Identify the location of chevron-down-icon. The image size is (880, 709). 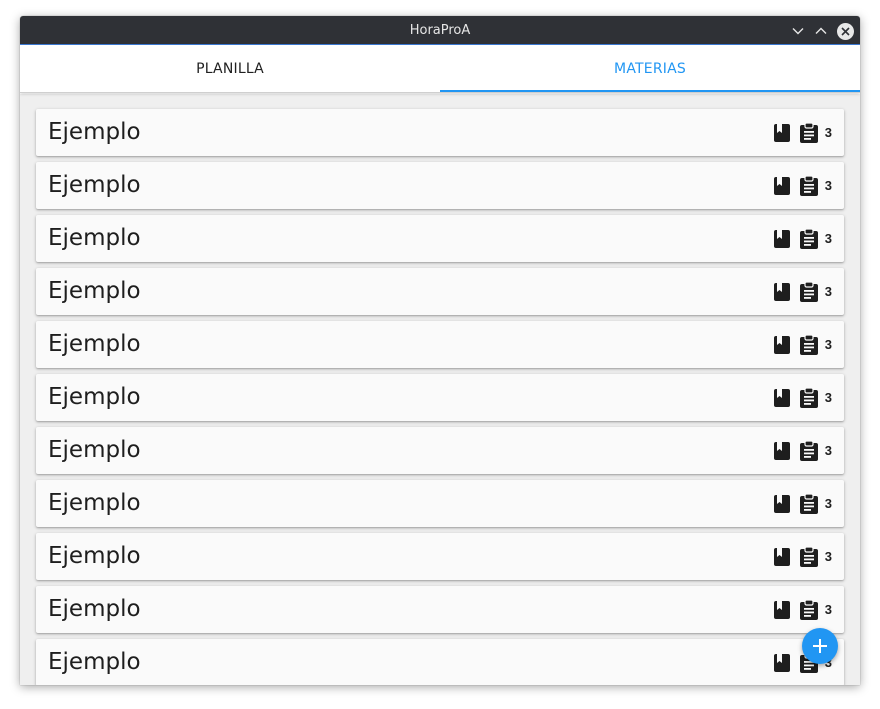
(798, 31).